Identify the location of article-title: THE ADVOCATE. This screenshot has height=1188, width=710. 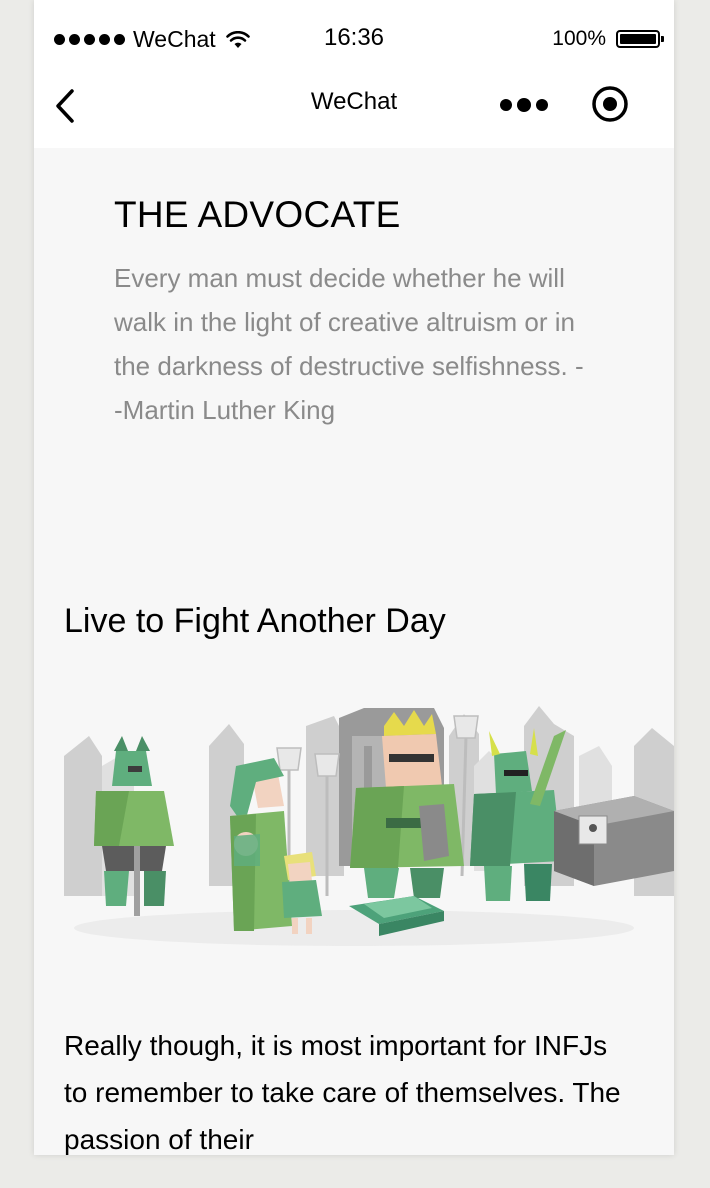
(257, 214).